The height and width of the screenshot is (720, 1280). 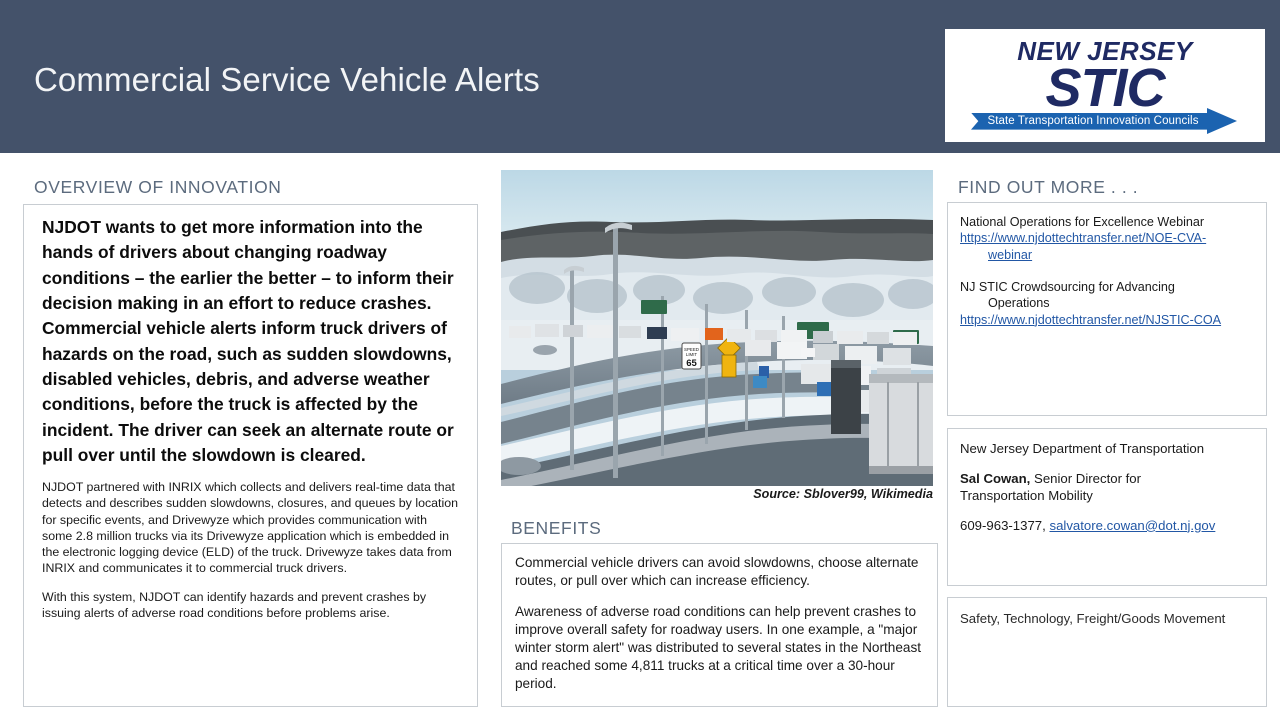 What do you see at coordinates (691, 363) in the screenshot?
I see `svg-text: 65` at bounding box center [691, 363].